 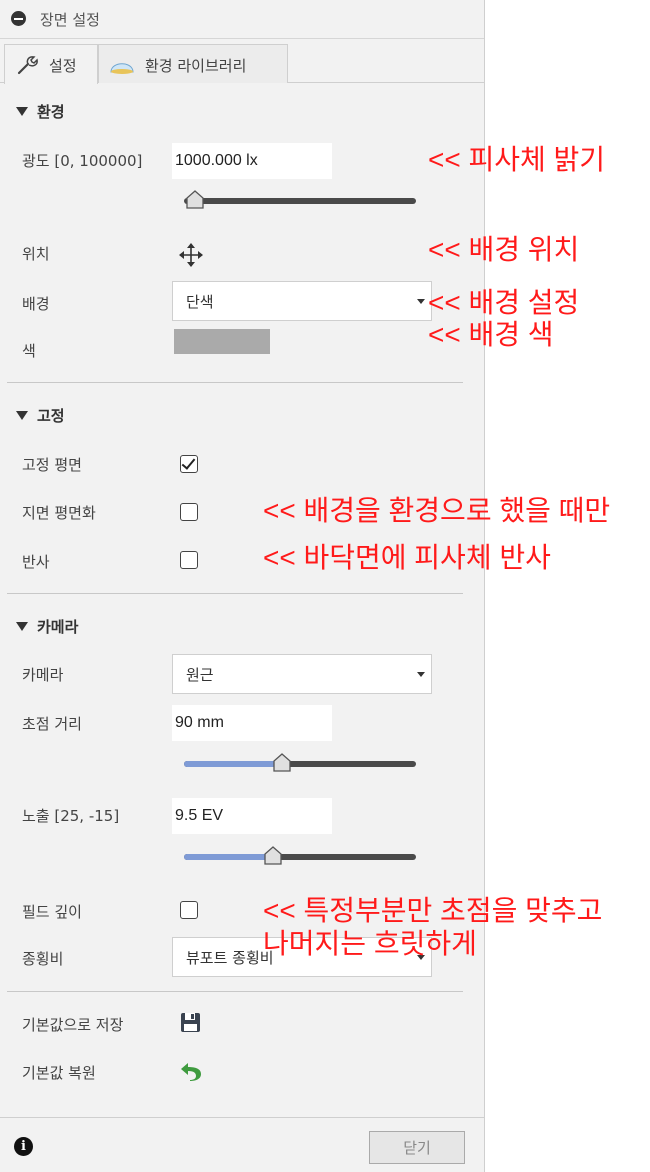 What do you see at coordinates (302, 674) in the screenshot?
I see `camera-select: 원근` at bounding box center [302, 674].